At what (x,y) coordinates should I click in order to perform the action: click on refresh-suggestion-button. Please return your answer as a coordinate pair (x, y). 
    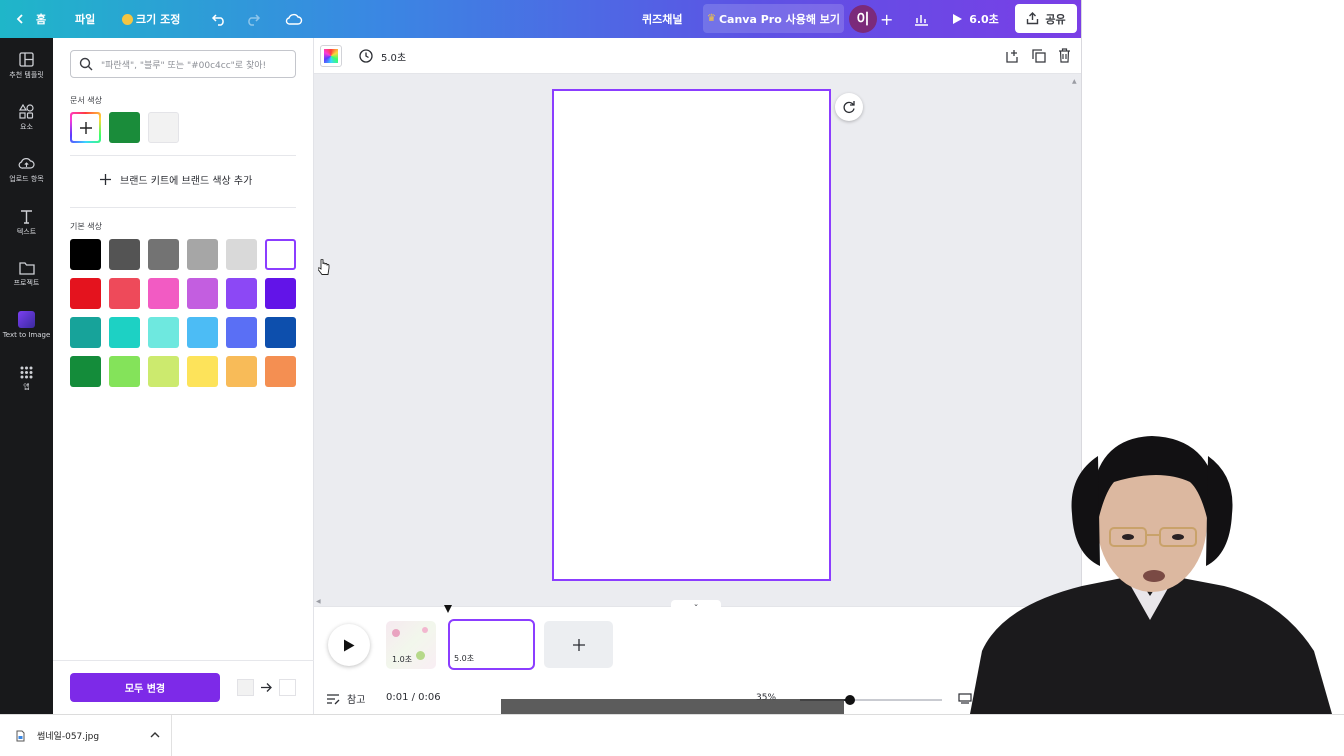
    Looking at the image, I should click on (849, 107).